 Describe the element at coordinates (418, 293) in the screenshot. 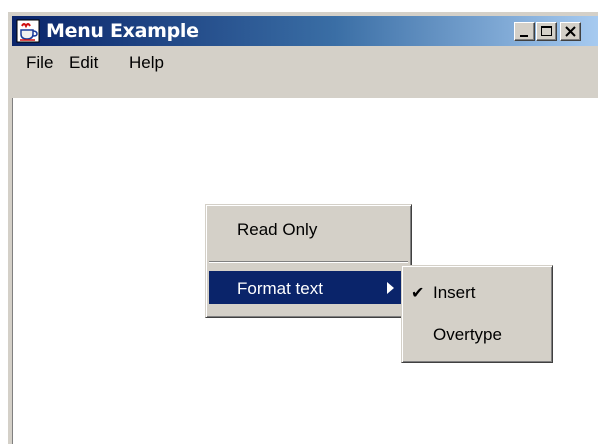

I see `check-icon: ✔` at that location.